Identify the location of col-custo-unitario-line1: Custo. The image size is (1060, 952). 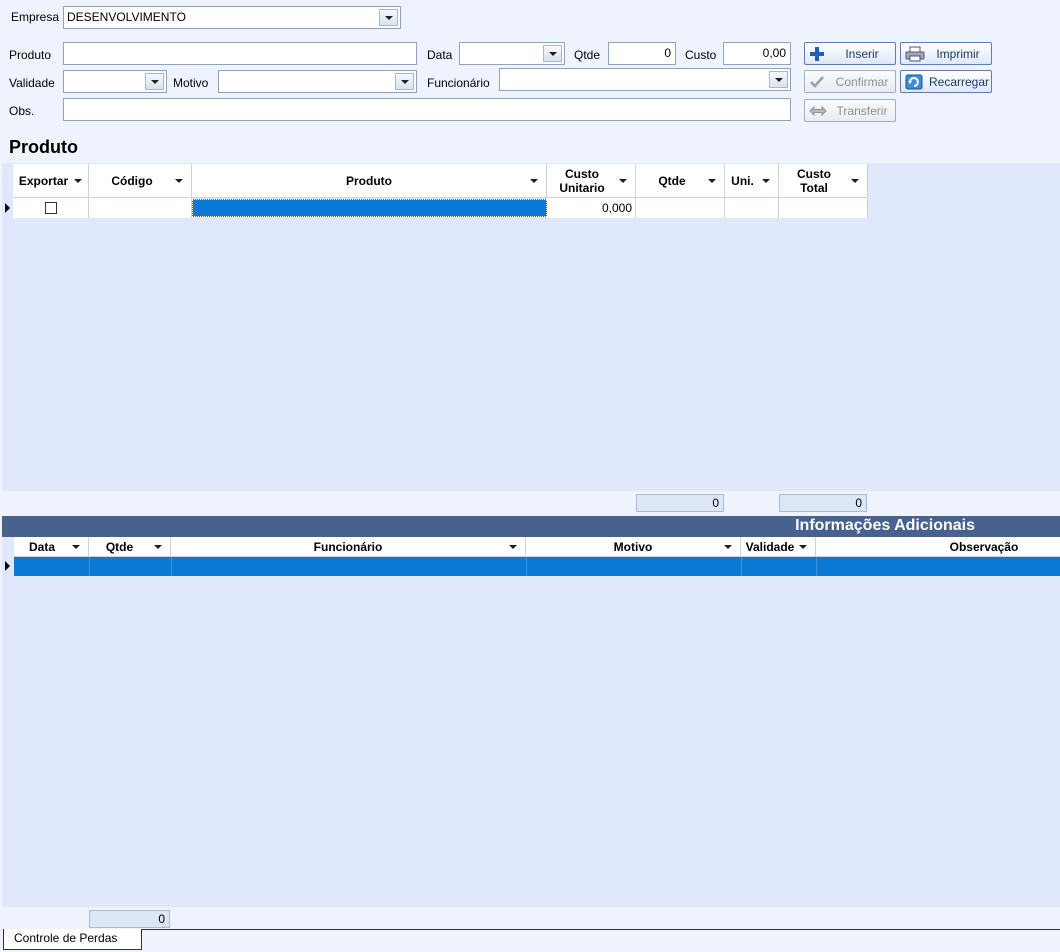
(582, 173).